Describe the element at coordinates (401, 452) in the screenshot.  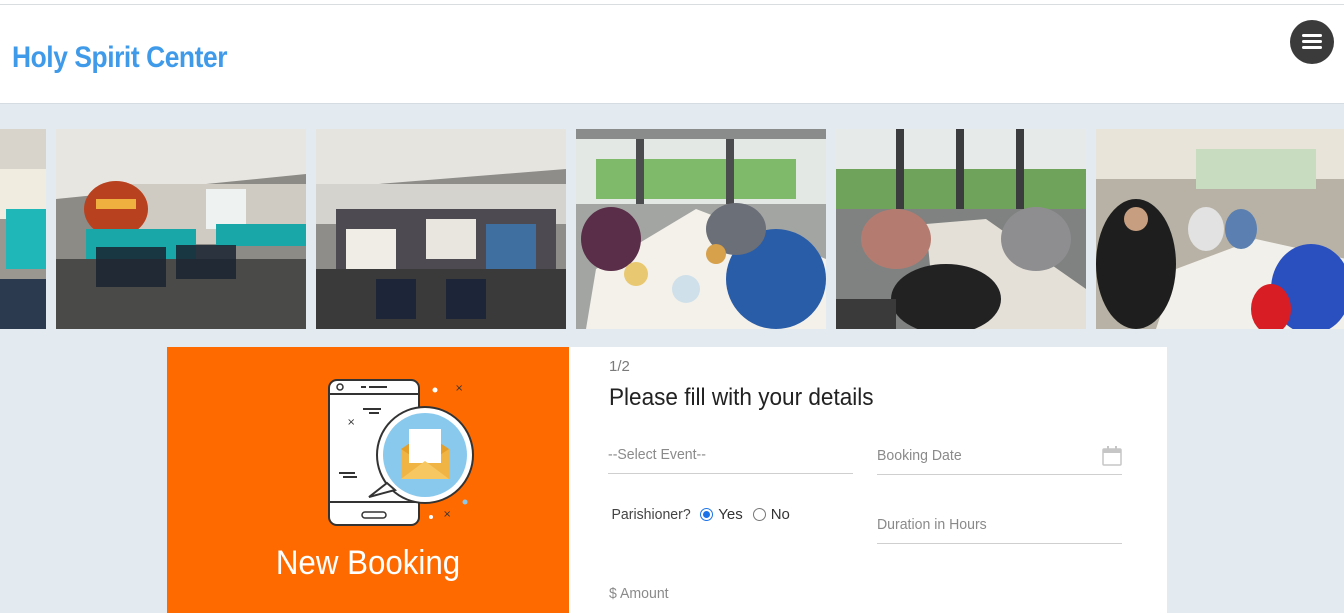
I see `phone-message-icon: × × ×` at that location.